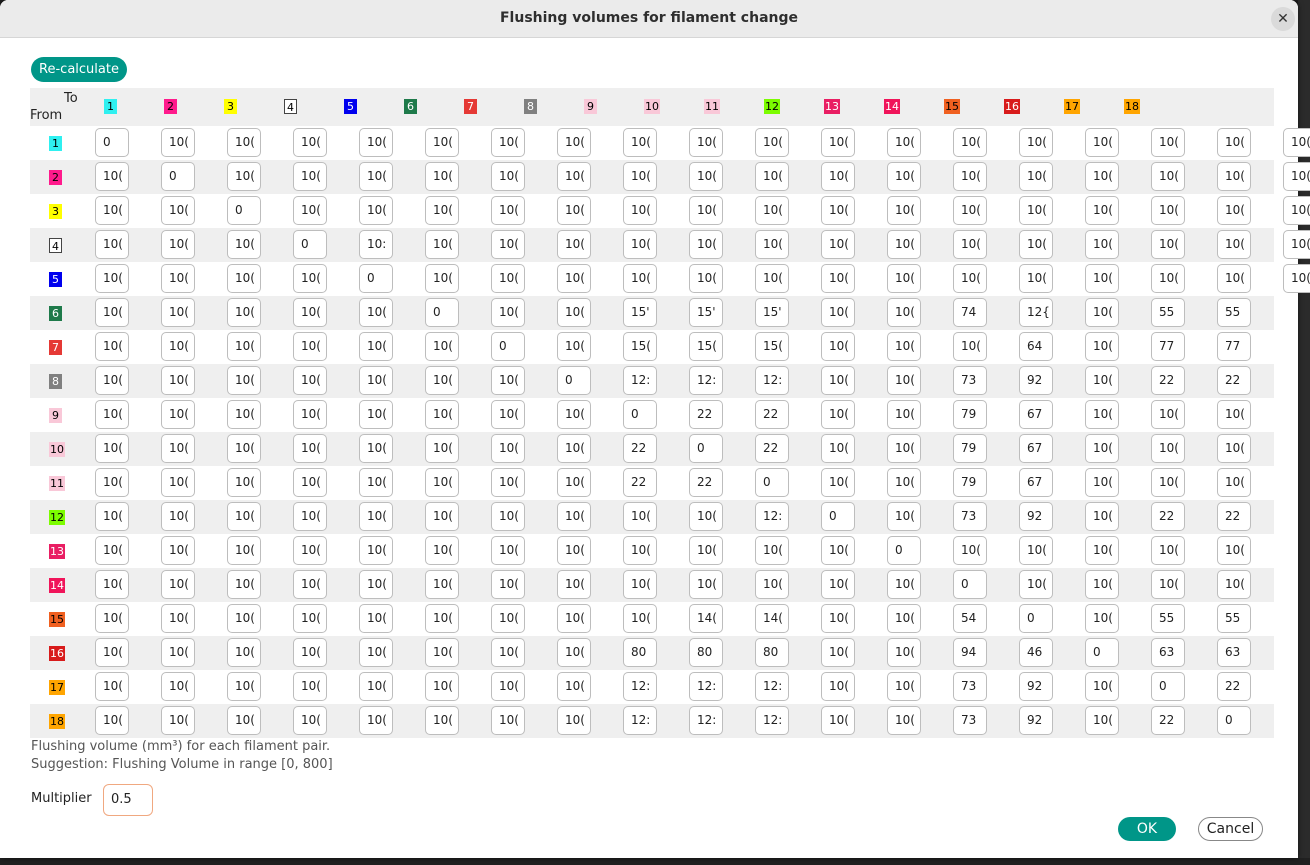 Image resolution: width=1310 pixels, height=865 pixels. Describe the element at coordinates (706, 346) in the screenshot. I see `flush-volume-input: 15(` at that location.